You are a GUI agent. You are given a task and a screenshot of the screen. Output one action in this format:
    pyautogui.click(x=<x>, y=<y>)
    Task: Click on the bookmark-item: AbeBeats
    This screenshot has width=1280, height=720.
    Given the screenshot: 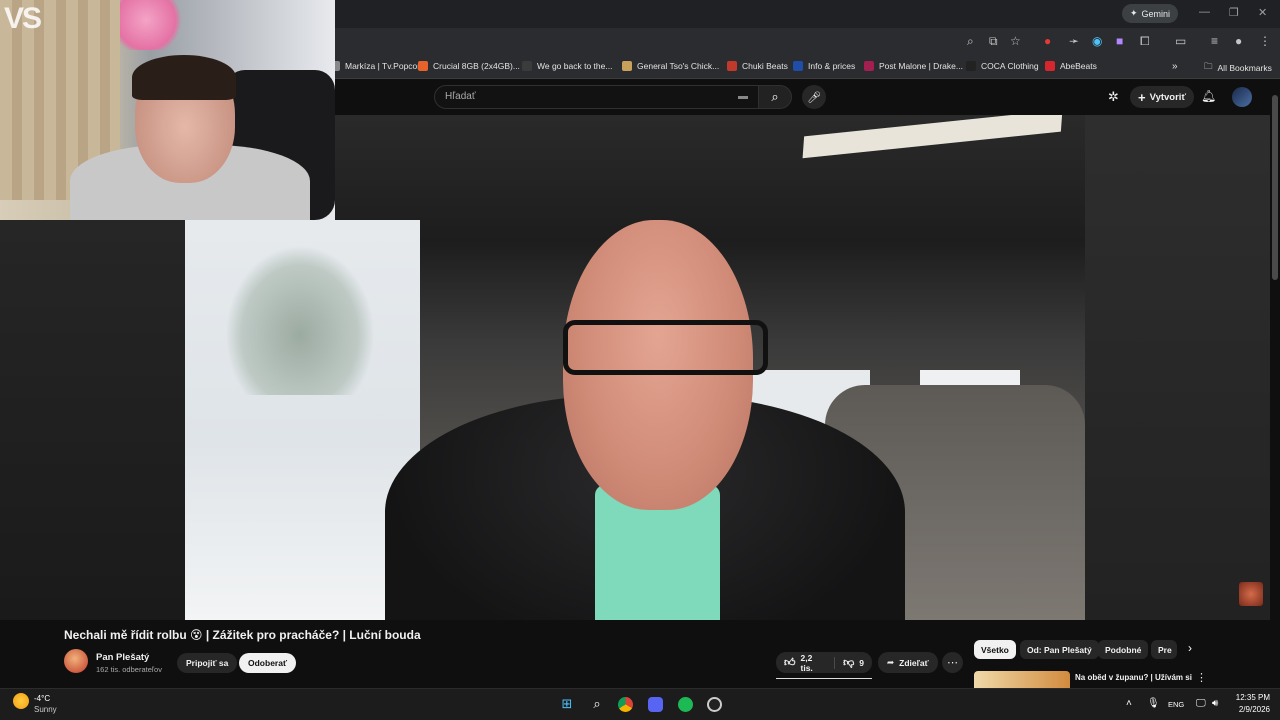 What is the action you would take?
    pyautogui.click(x=1071, y=66)
    